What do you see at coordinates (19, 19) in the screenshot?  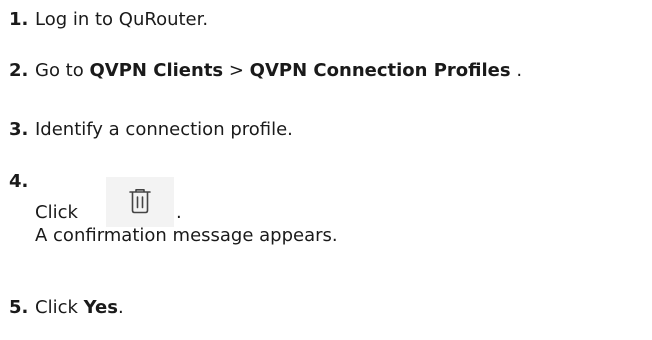 I see `step-number: 1.` at bounding box center [19, 19].